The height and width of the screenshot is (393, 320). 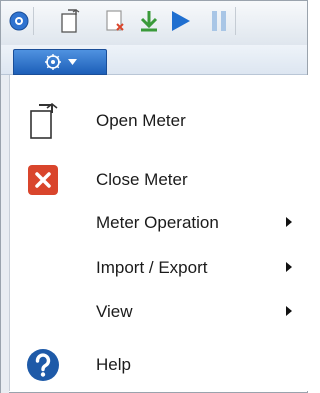 I want to click on menu-item-label: Import / Export, so click(x=152, y=267).